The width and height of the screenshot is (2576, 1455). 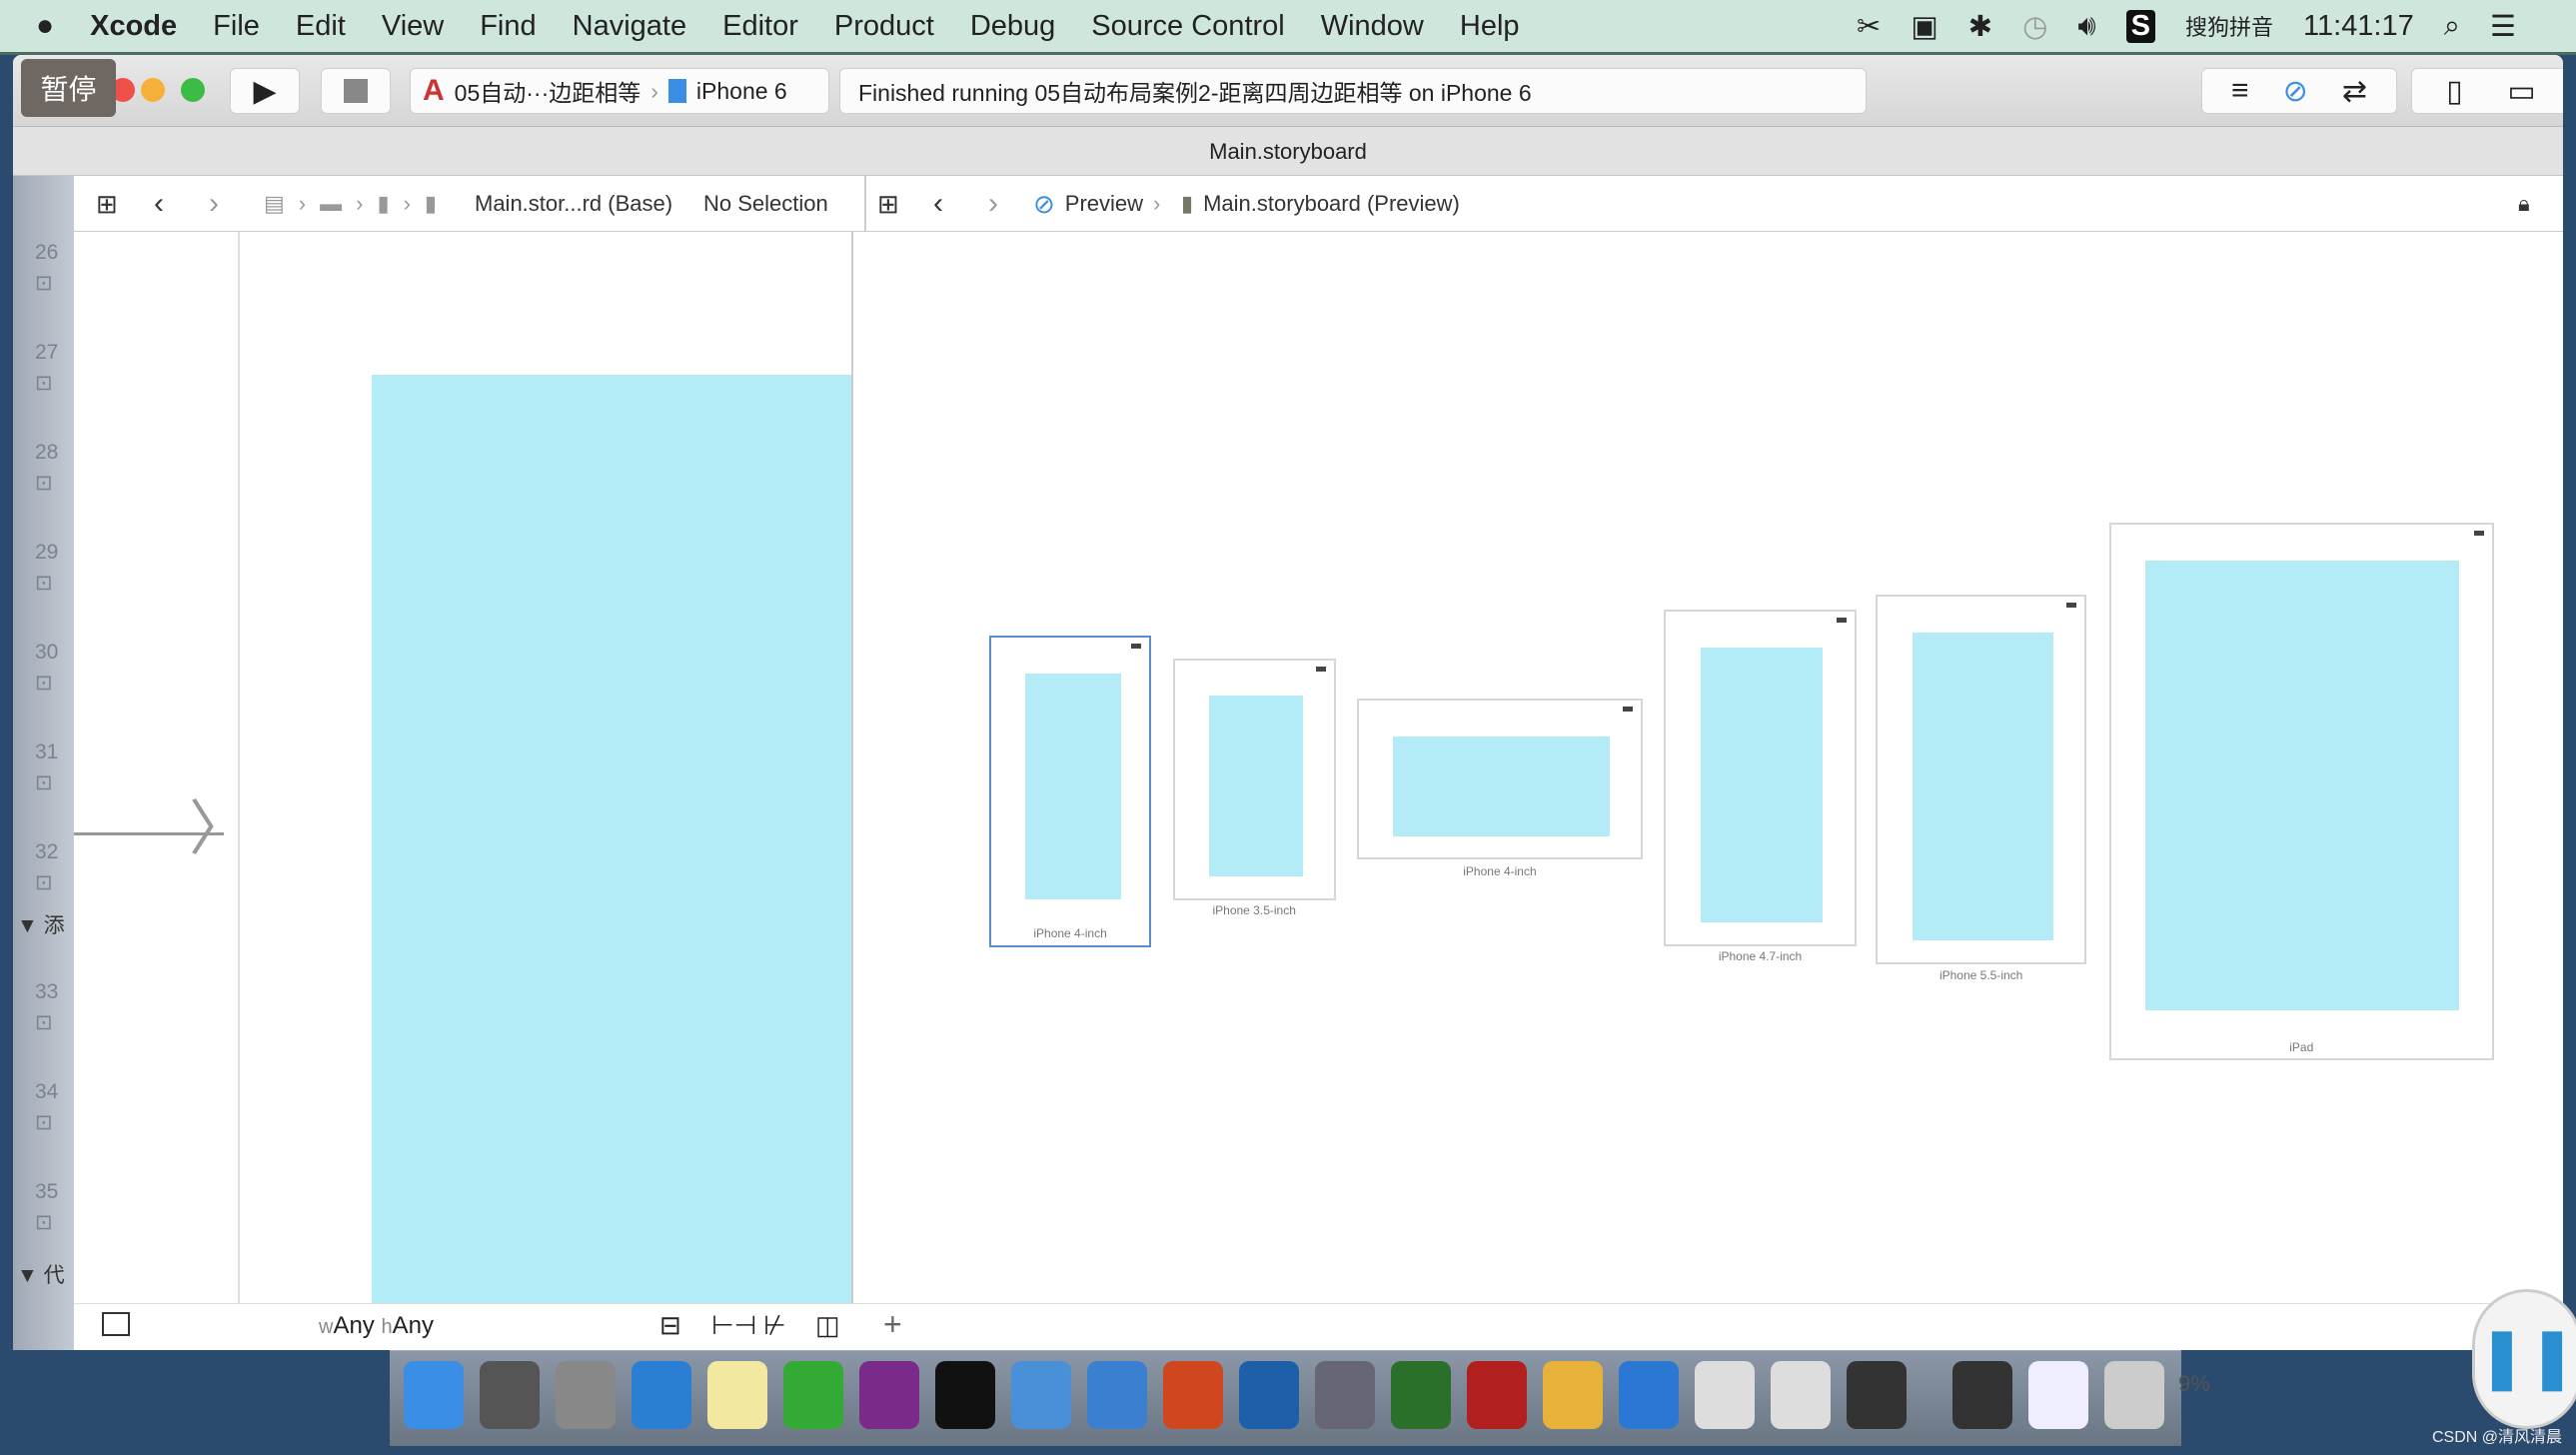 What do you see at coordinates (434, 1395) in the screenshot?
I see `finder-icon` at bounding box center [434, 1395].